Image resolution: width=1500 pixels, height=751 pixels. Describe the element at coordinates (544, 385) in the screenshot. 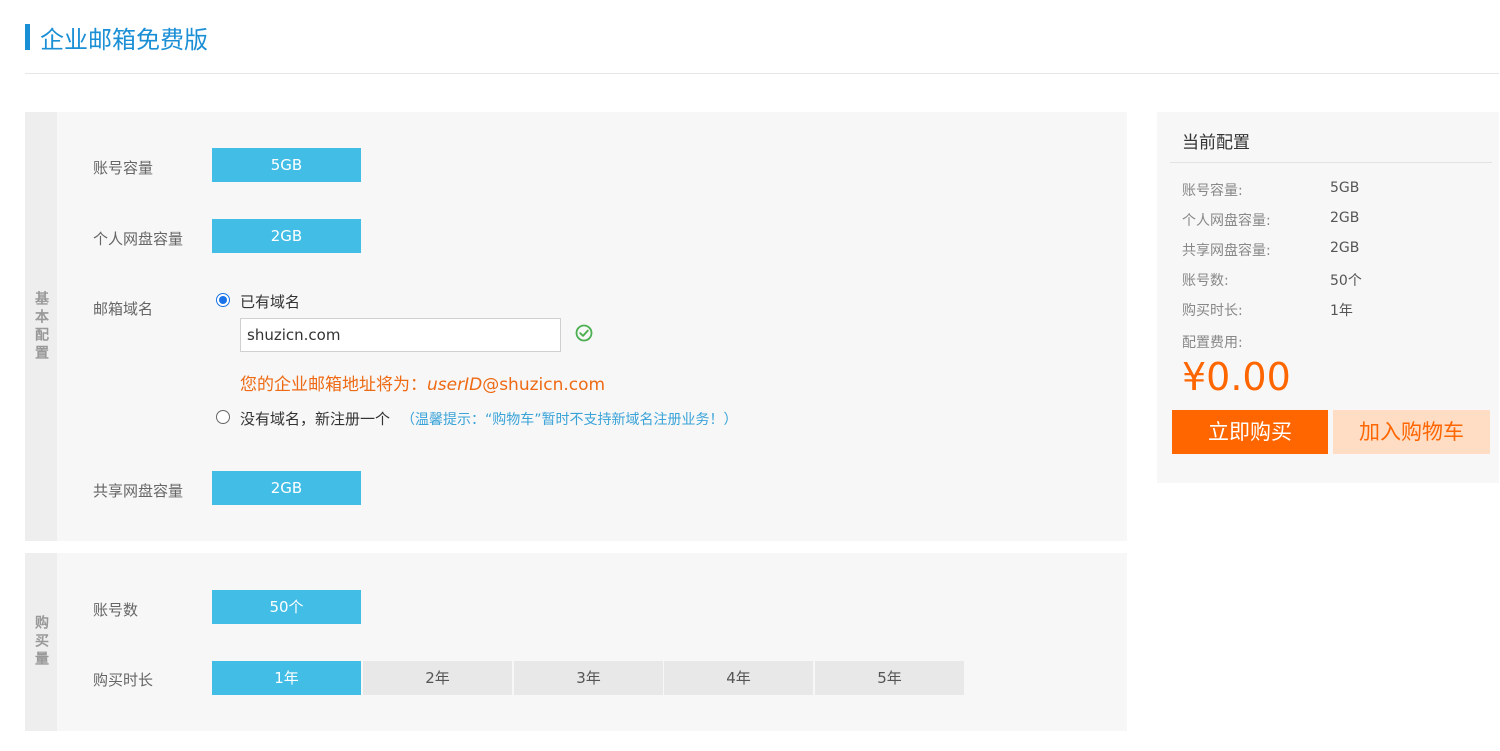

I see `address-domain: @shuzicn.com` at that location.